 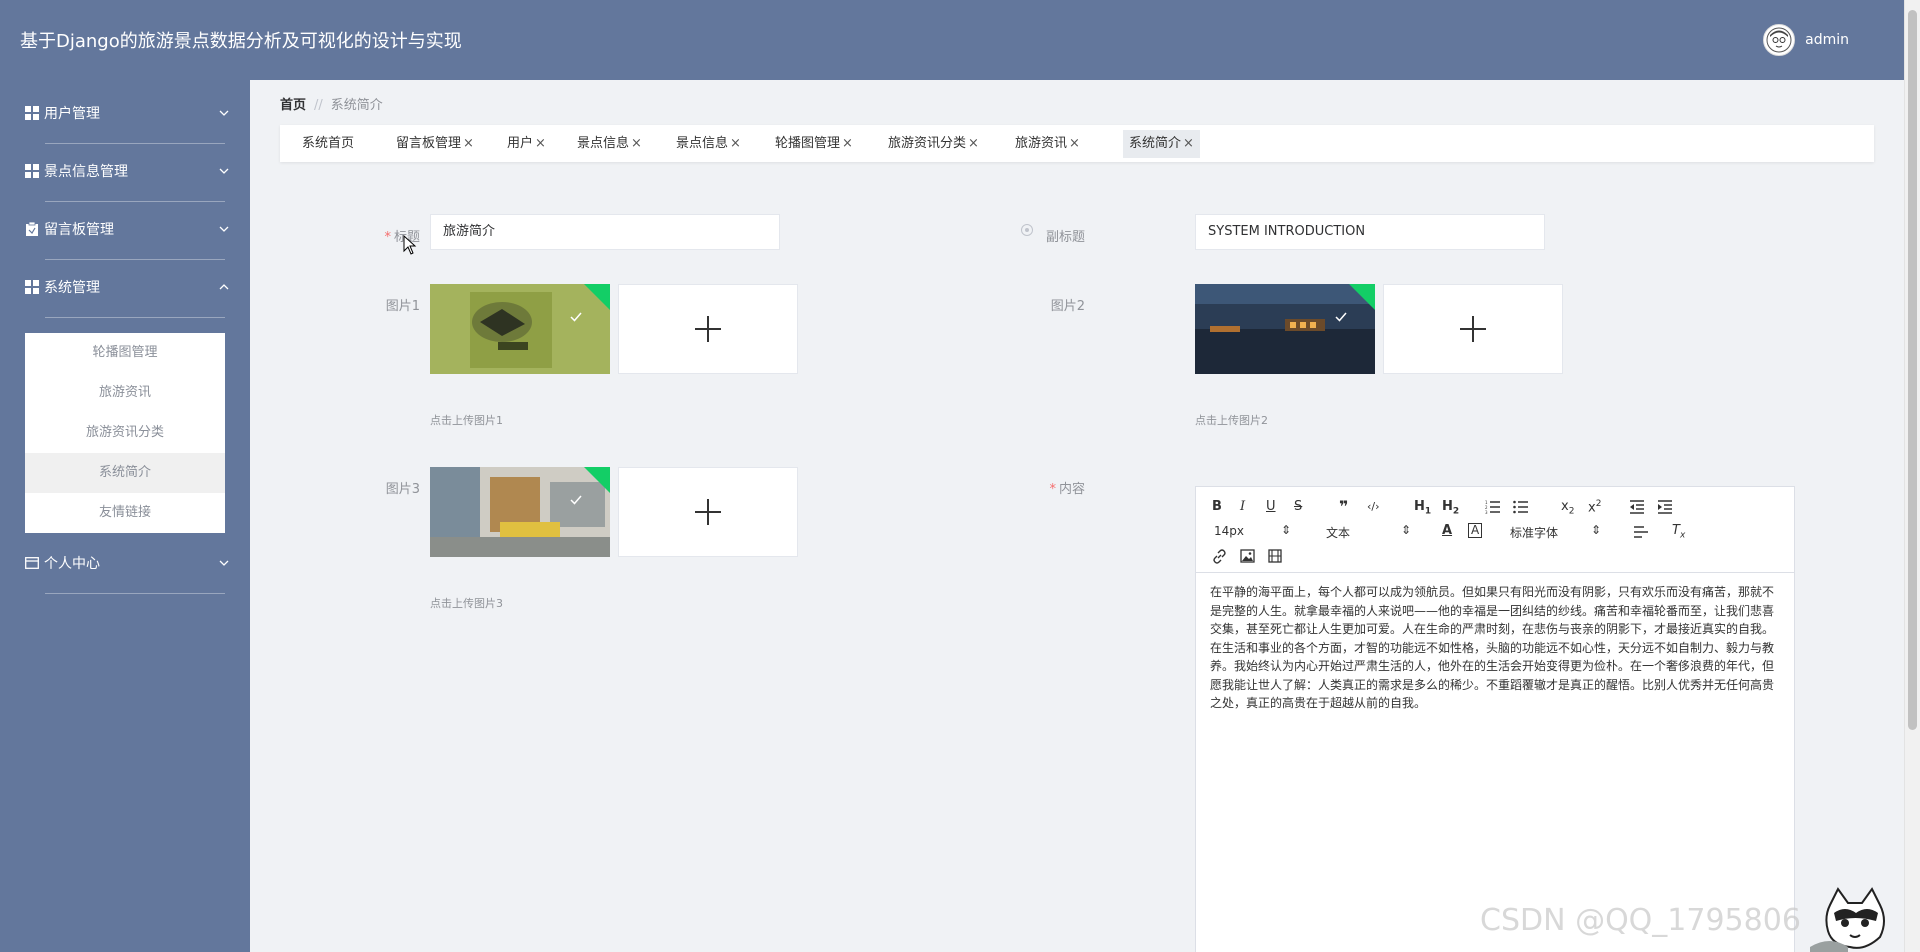 I want to click on title-input: 旅游简介, so click(x=605, y=232).